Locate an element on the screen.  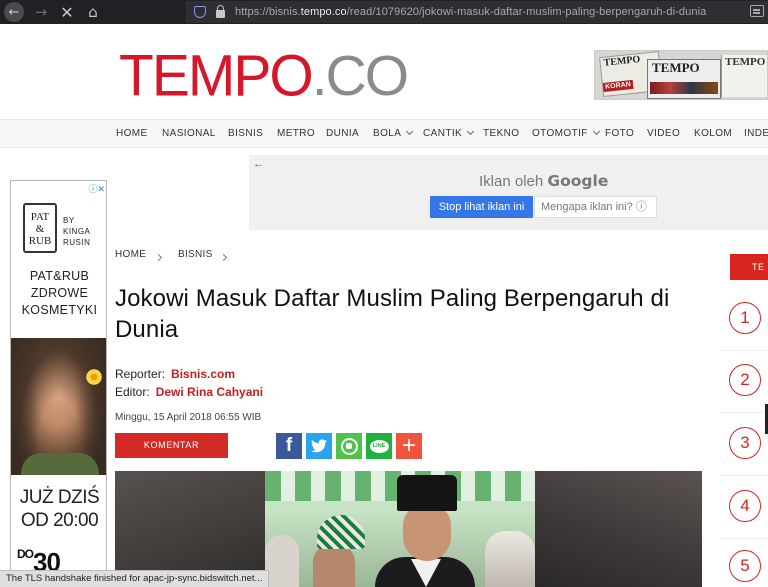
twitter-bird-icon is located at coordinates (319, 446).